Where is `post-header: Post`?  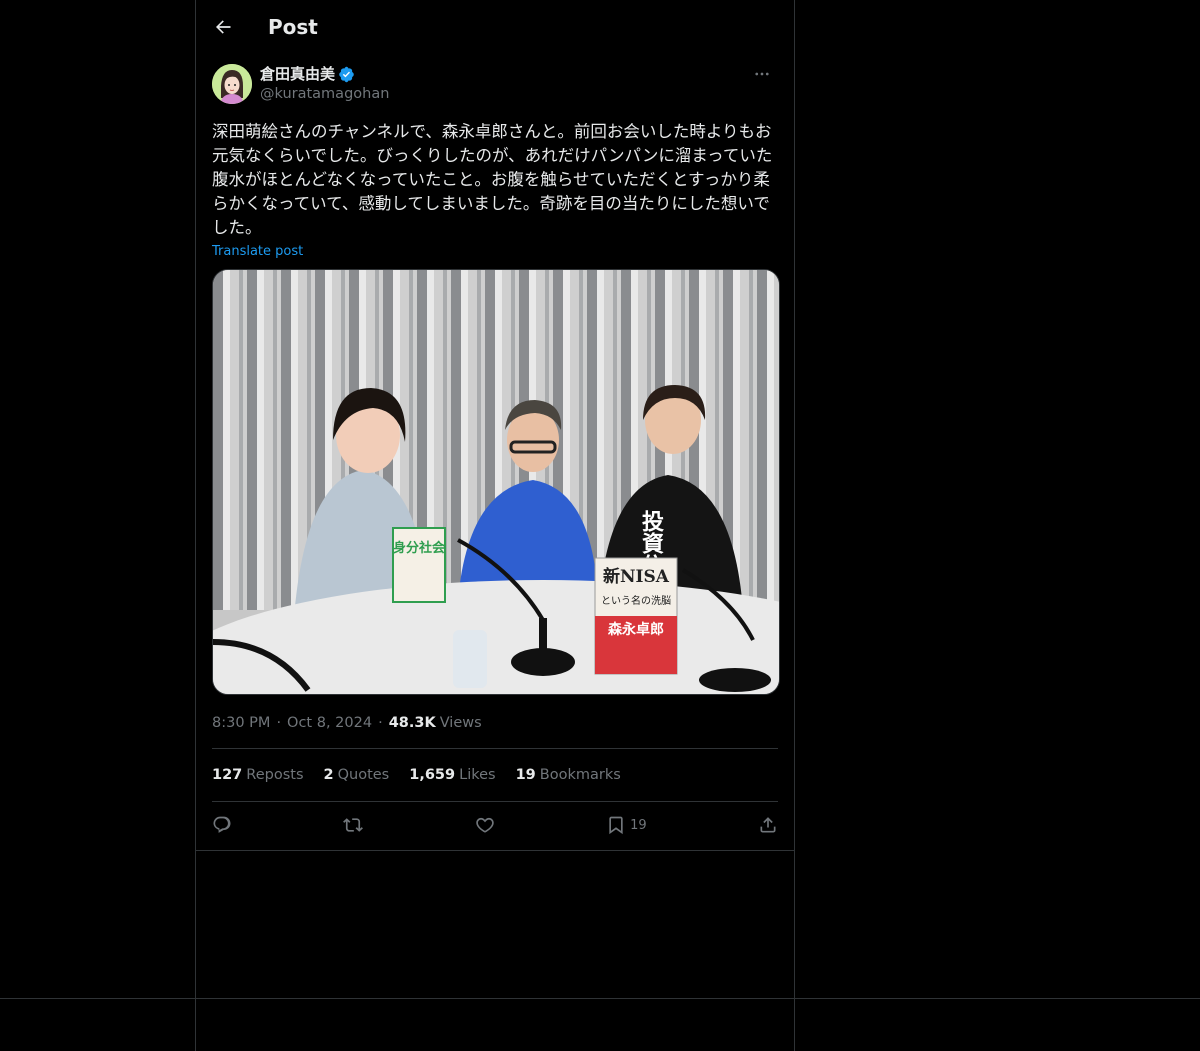 post-header: Post is located at coordinates (495, 27).